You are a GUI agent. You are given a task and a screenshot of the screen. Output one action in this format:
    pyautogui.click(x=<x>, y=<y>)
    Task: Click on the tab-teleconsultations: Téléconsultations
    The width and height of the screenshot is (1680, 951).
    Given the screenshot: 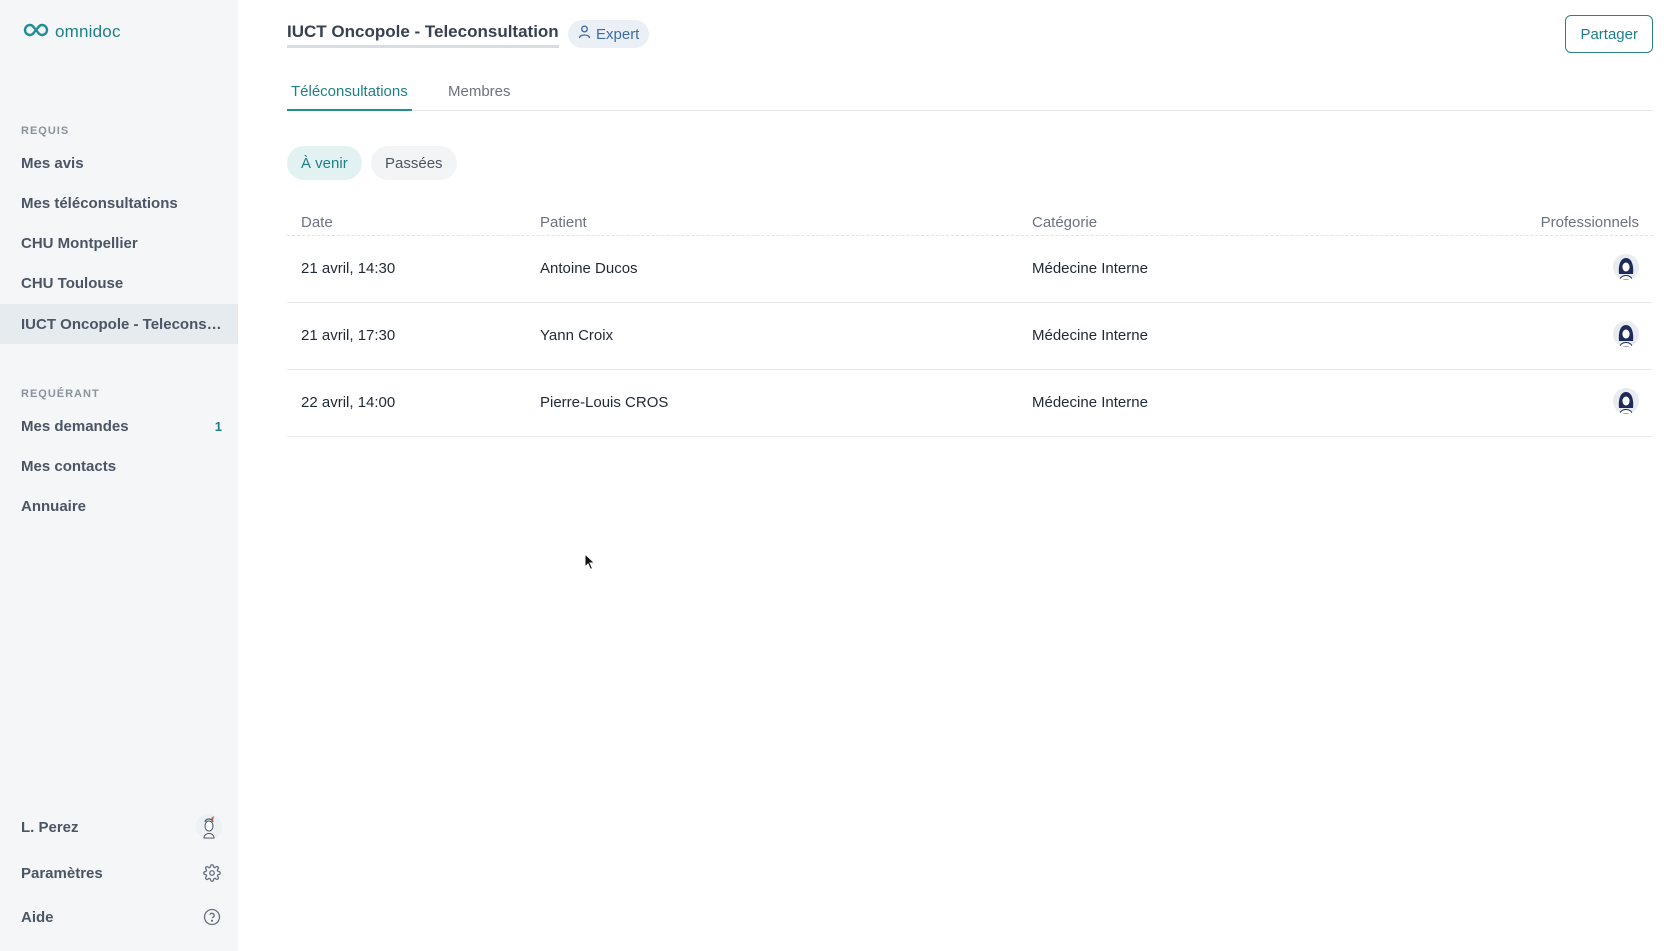 What is the action you would take?
    pyautogui.click(x=349, y=97)
    